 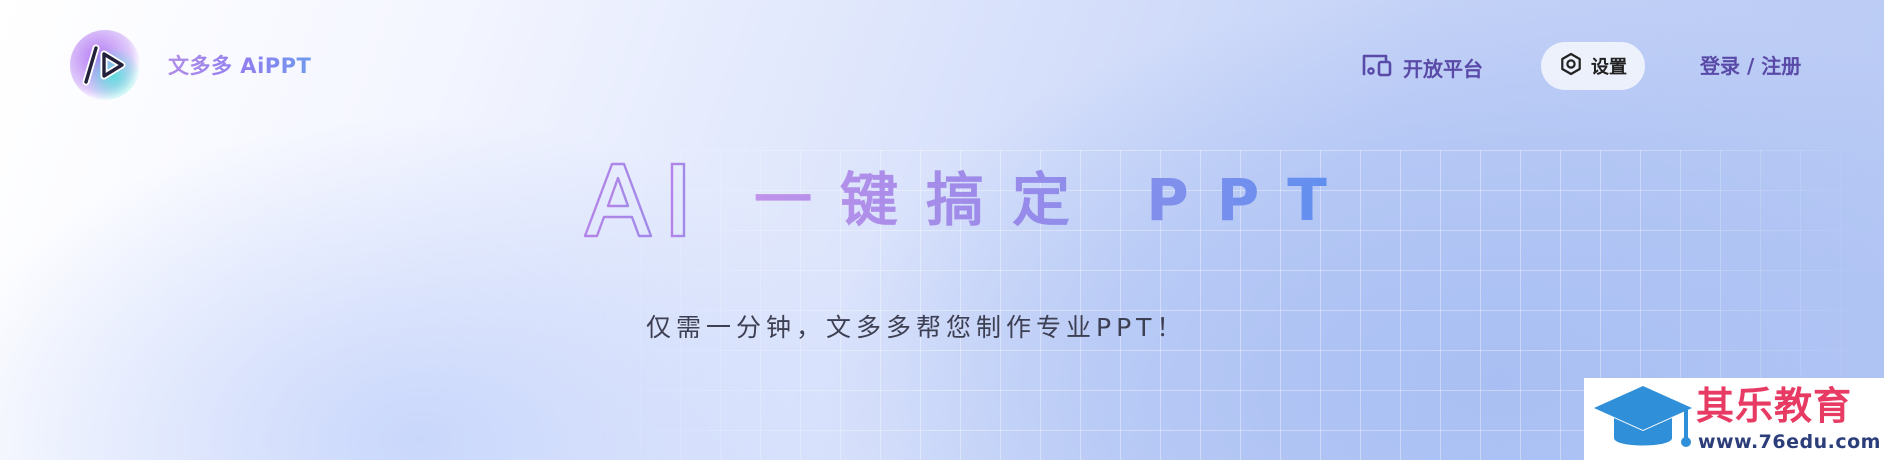 I want to click on hero-title-ai: AI, so click(x=638, y=200).